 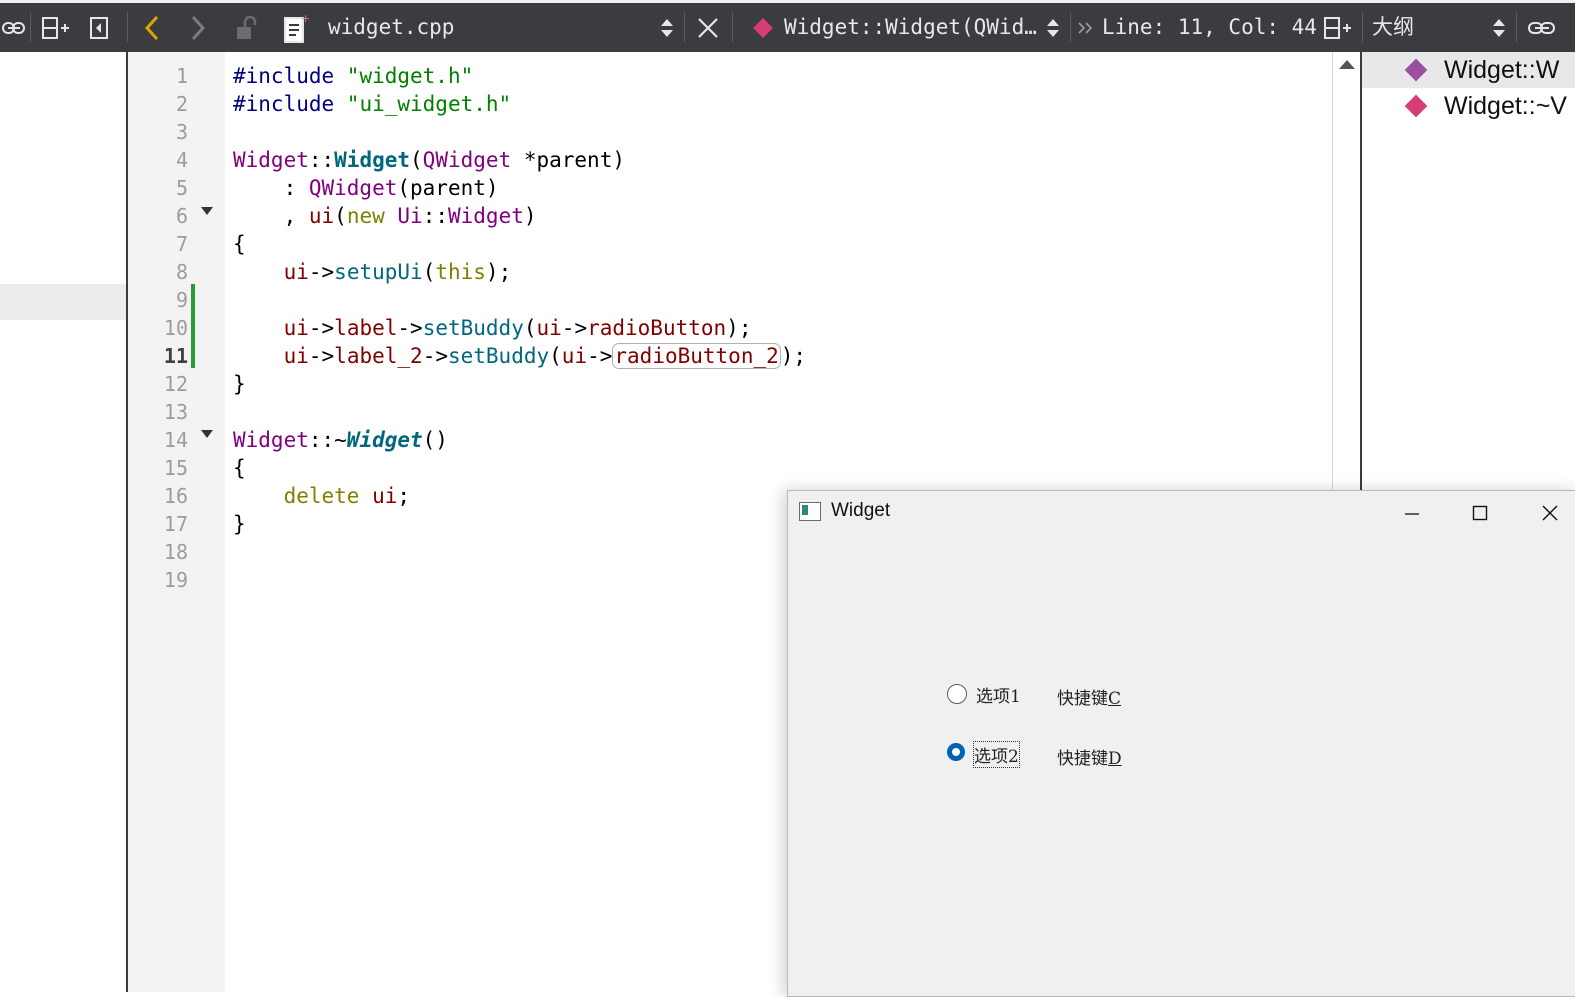 What do you see at coordinates (247, 27) in the screenshot?
I see `lock-icon` at bounding box center [247, 27].